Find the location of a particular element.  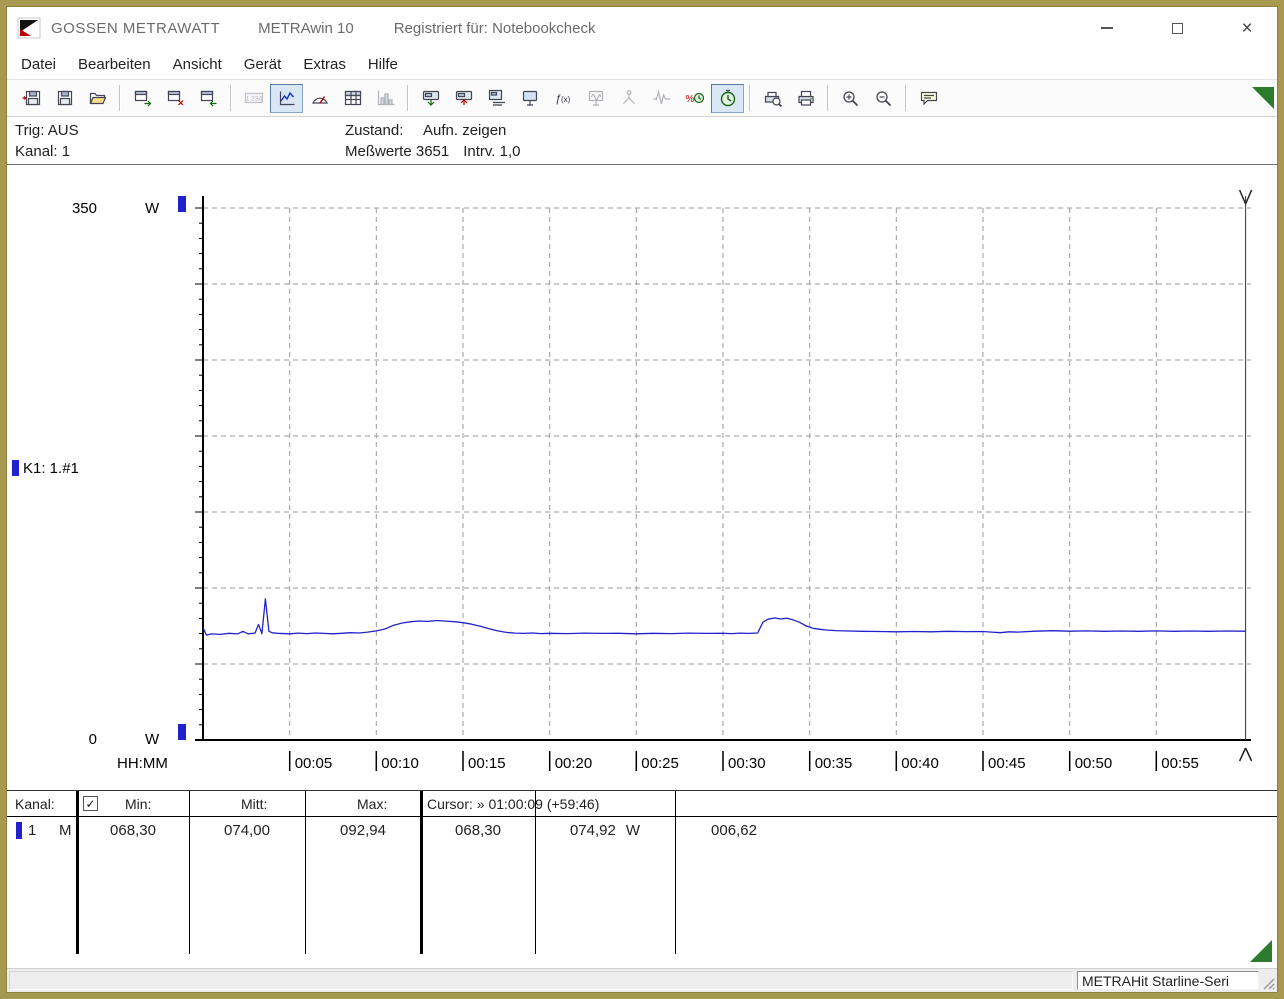

minimize-icon is located at coordinates (1107, 28).